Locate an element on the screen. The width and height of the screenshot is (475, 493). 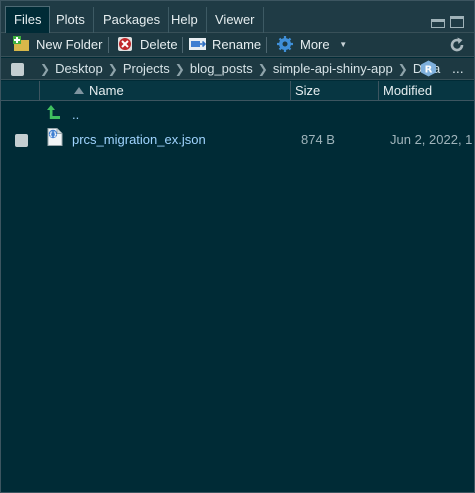
breadcrumb-item: Projects is located at coordinates (146, 68).